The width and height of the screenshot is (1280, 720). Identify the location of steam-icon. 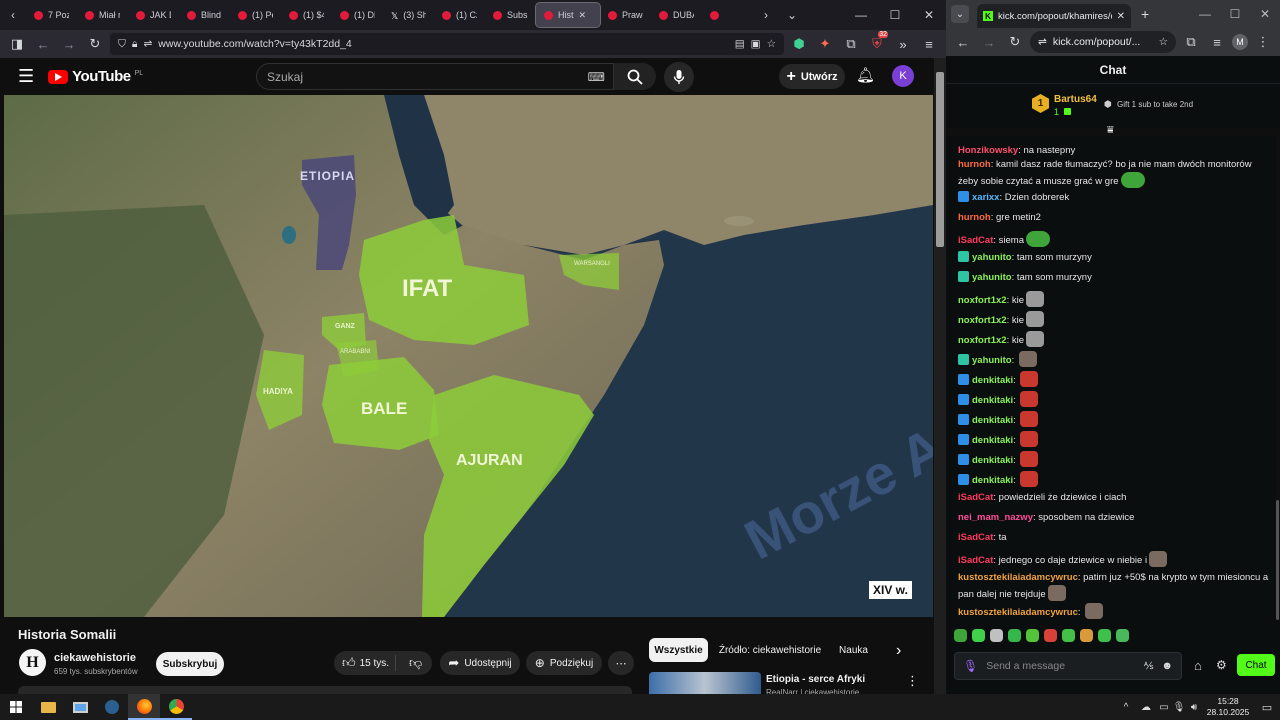
(112, 707).